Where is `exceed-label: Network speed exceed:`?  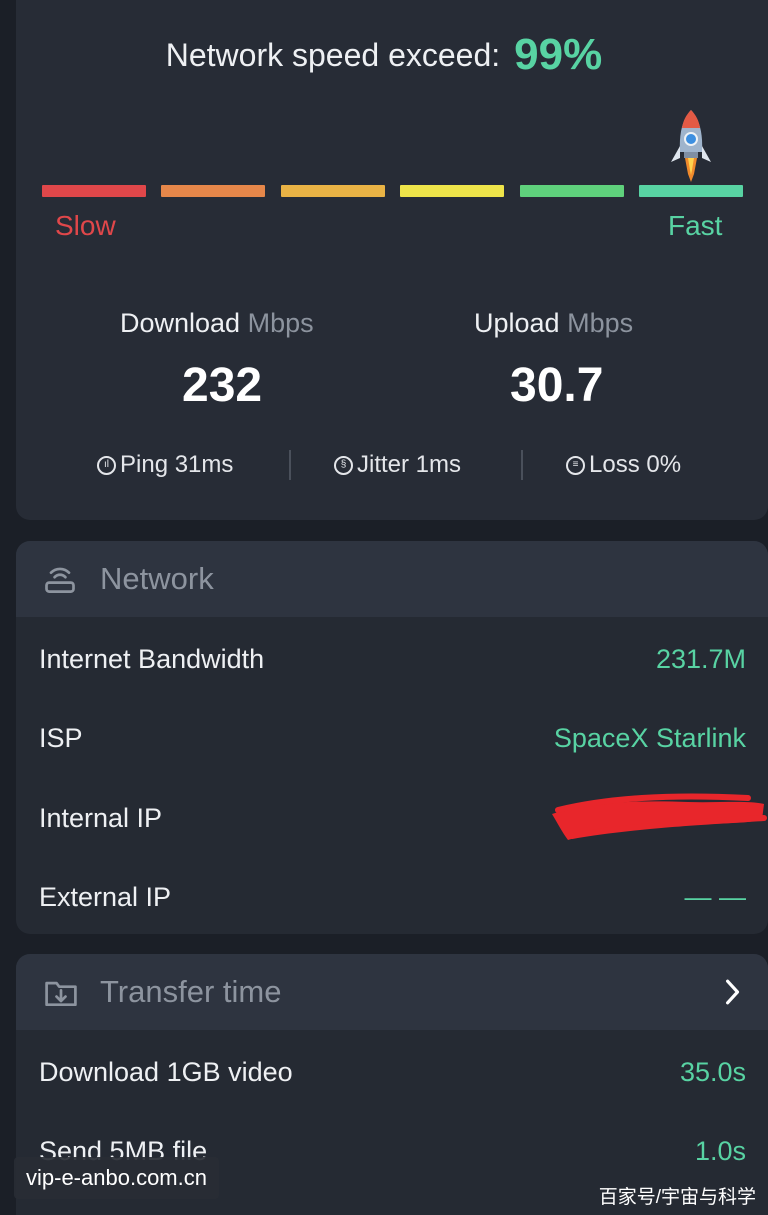 exceed-label: Network speed exceed: is located at coordinates (333, 55).